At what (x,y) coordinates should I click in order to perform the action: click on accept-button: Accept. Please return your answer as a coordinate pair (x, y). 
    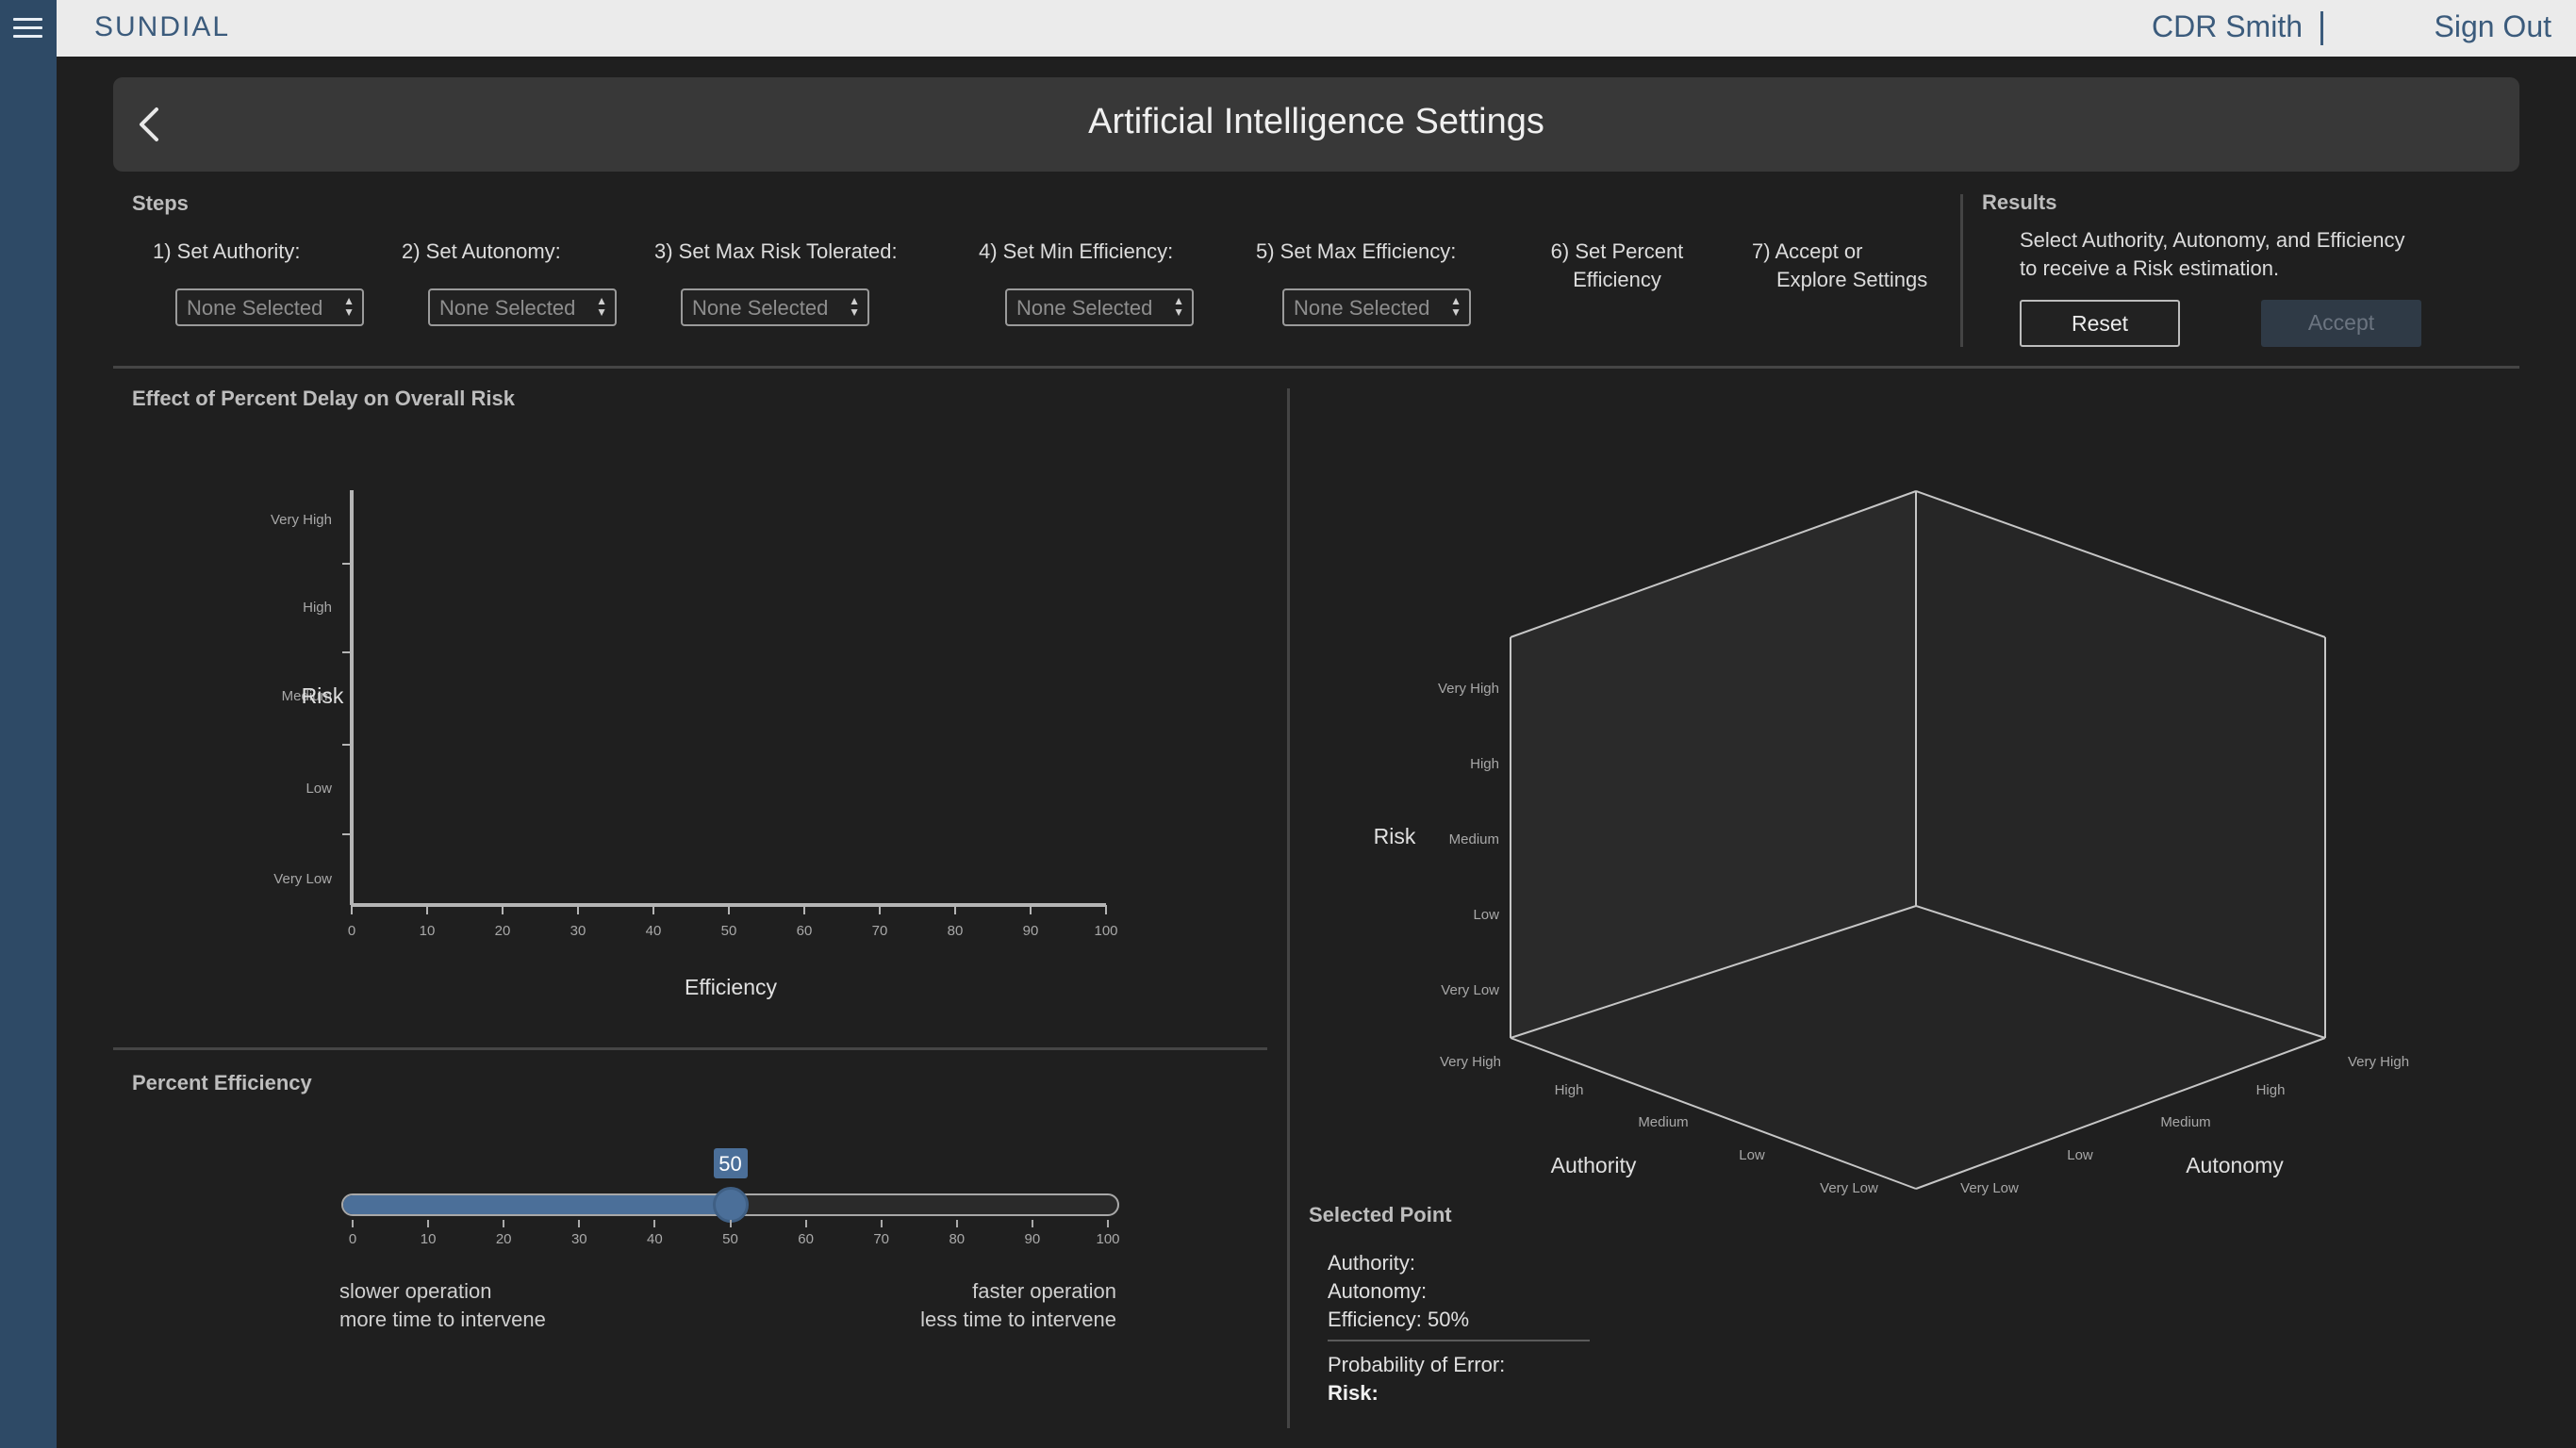
    Looking at the image, I should click on (2341, 323).